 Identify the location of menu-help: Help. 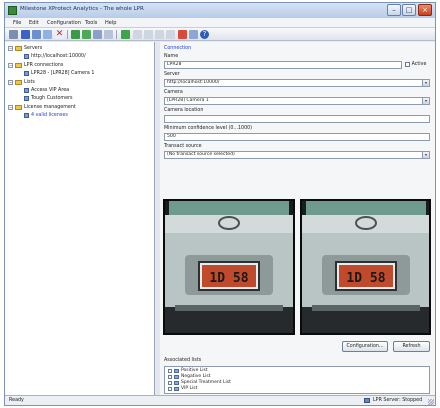
(110, 23).